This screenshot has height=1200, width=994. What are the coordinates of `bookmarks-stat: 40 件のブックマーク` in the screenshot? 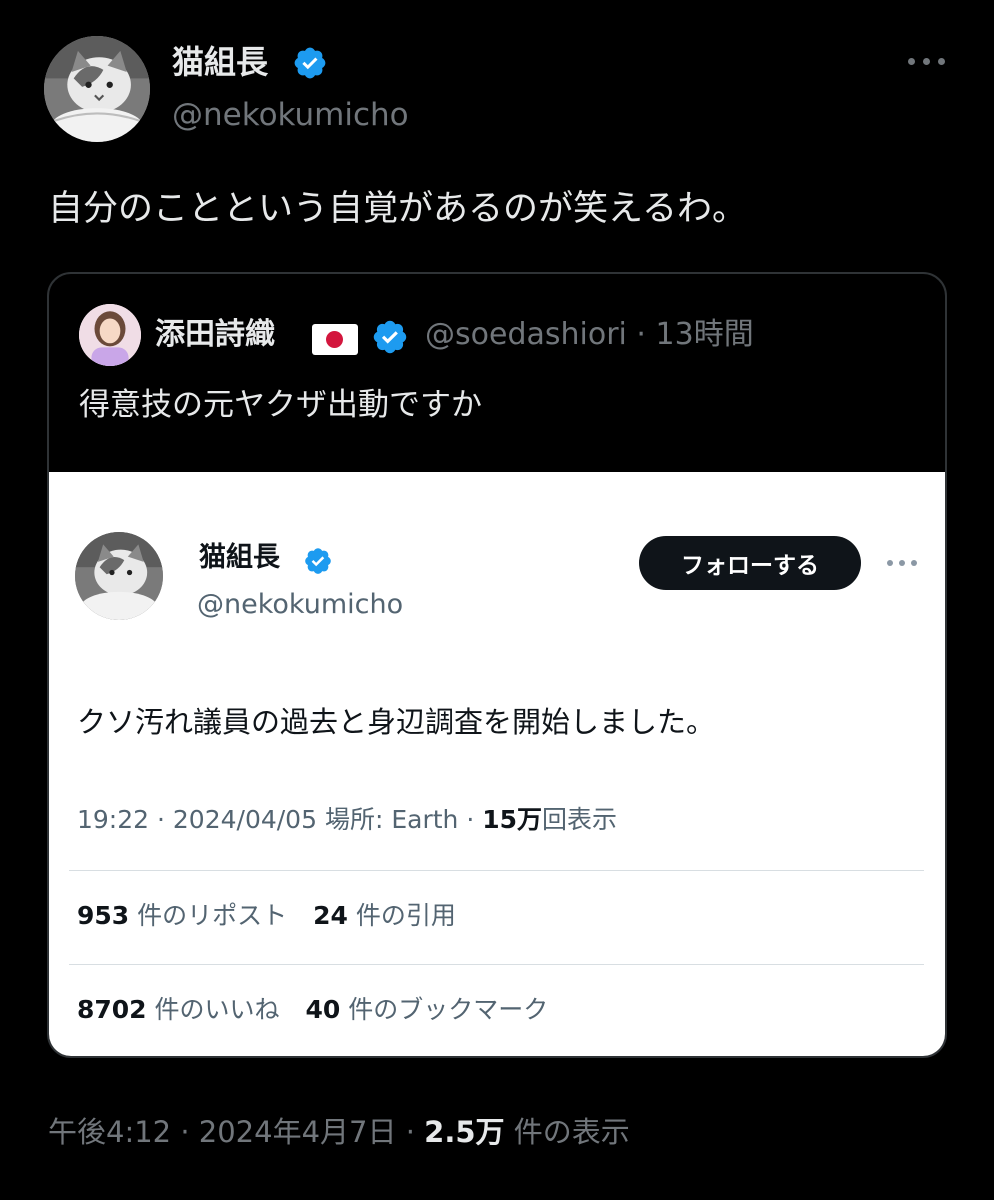 It's located at (427, 1009).